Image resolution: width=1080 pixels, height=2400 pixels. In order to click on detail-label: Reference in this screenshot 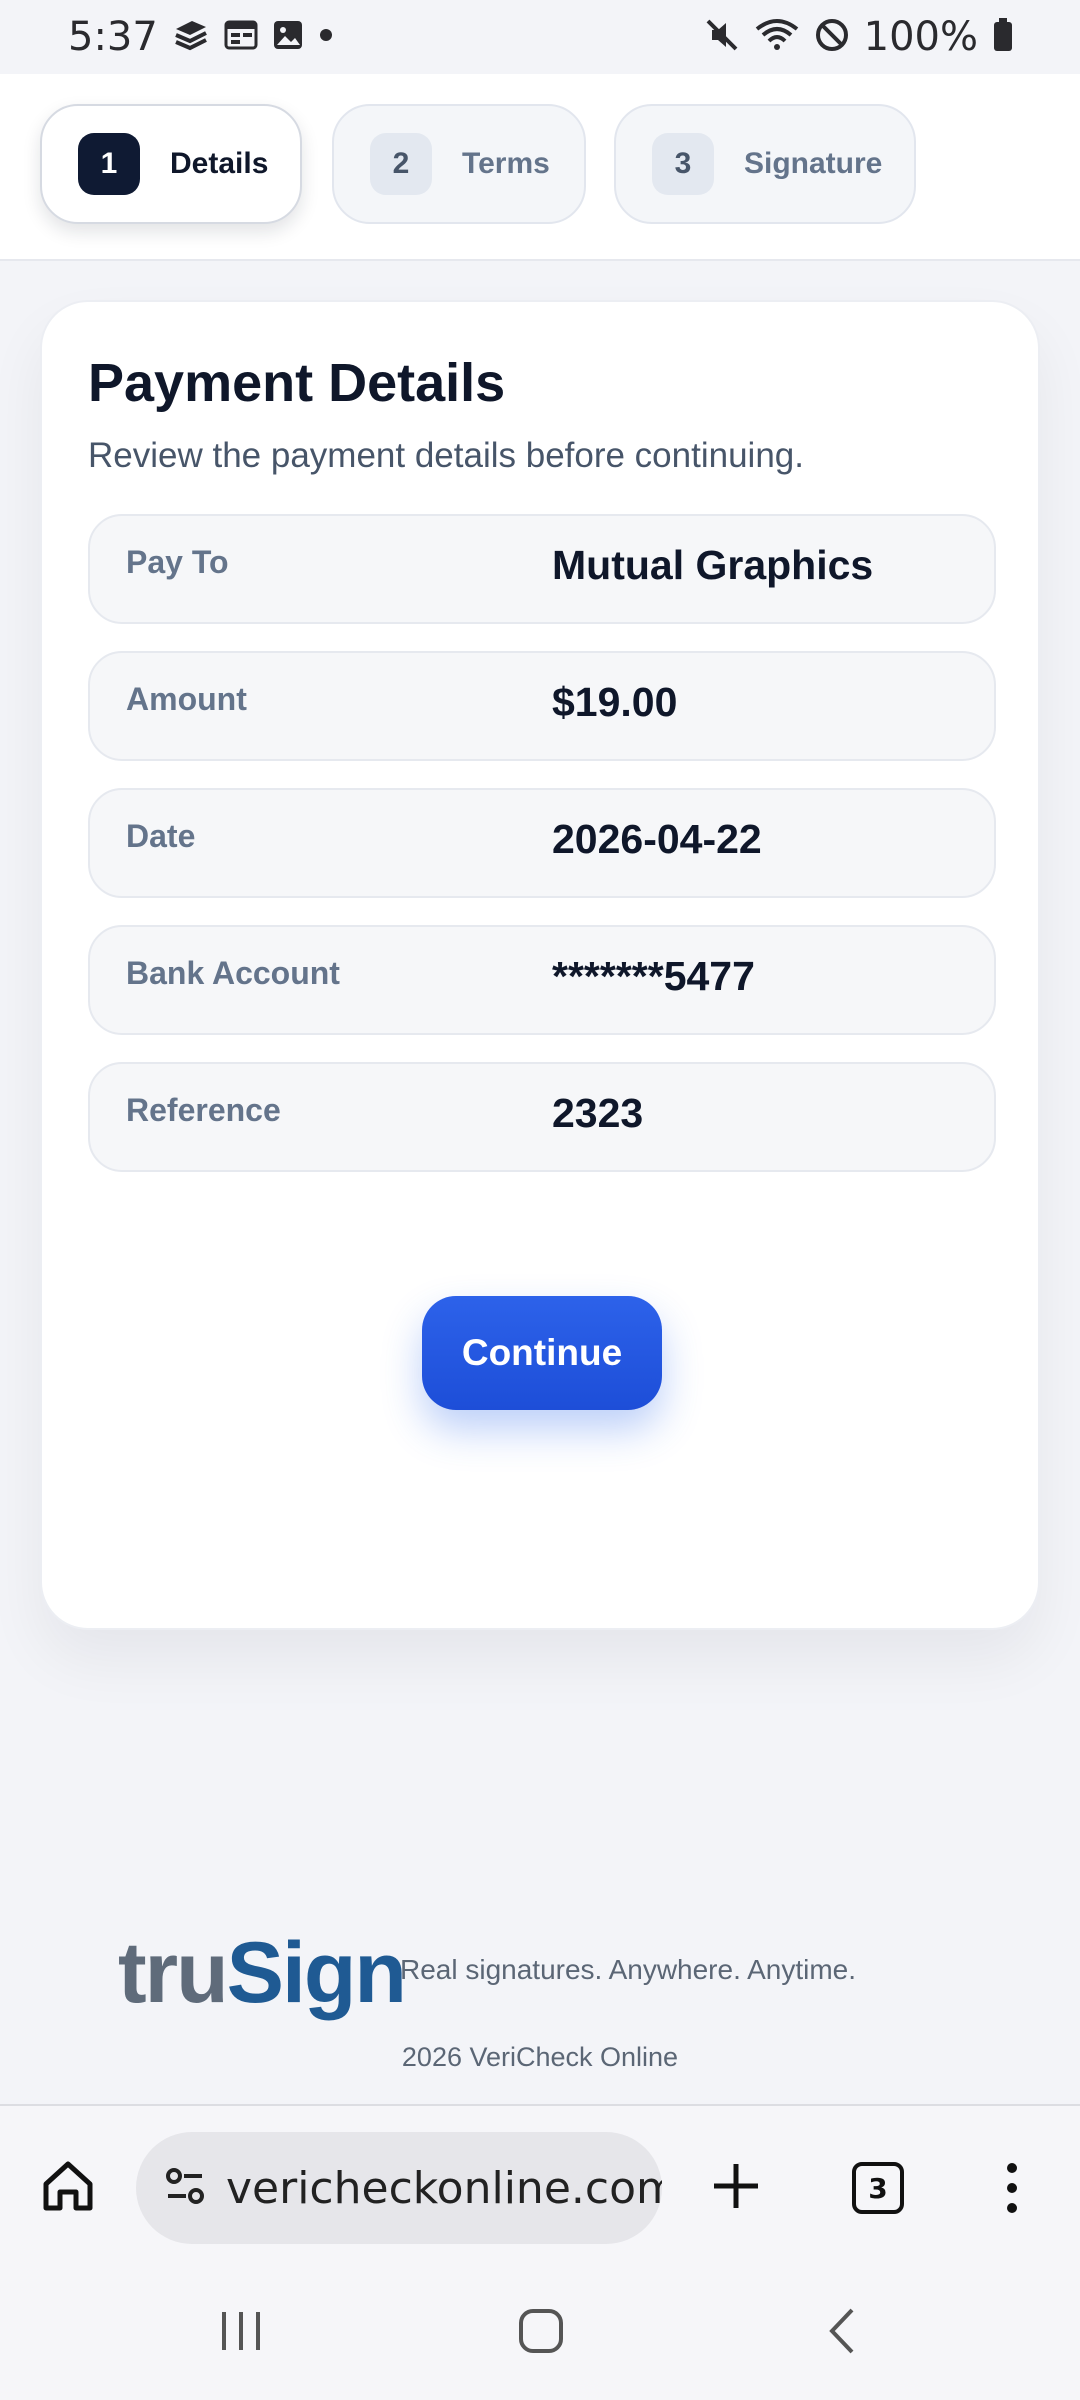, I will do `click(203, 1110)`.